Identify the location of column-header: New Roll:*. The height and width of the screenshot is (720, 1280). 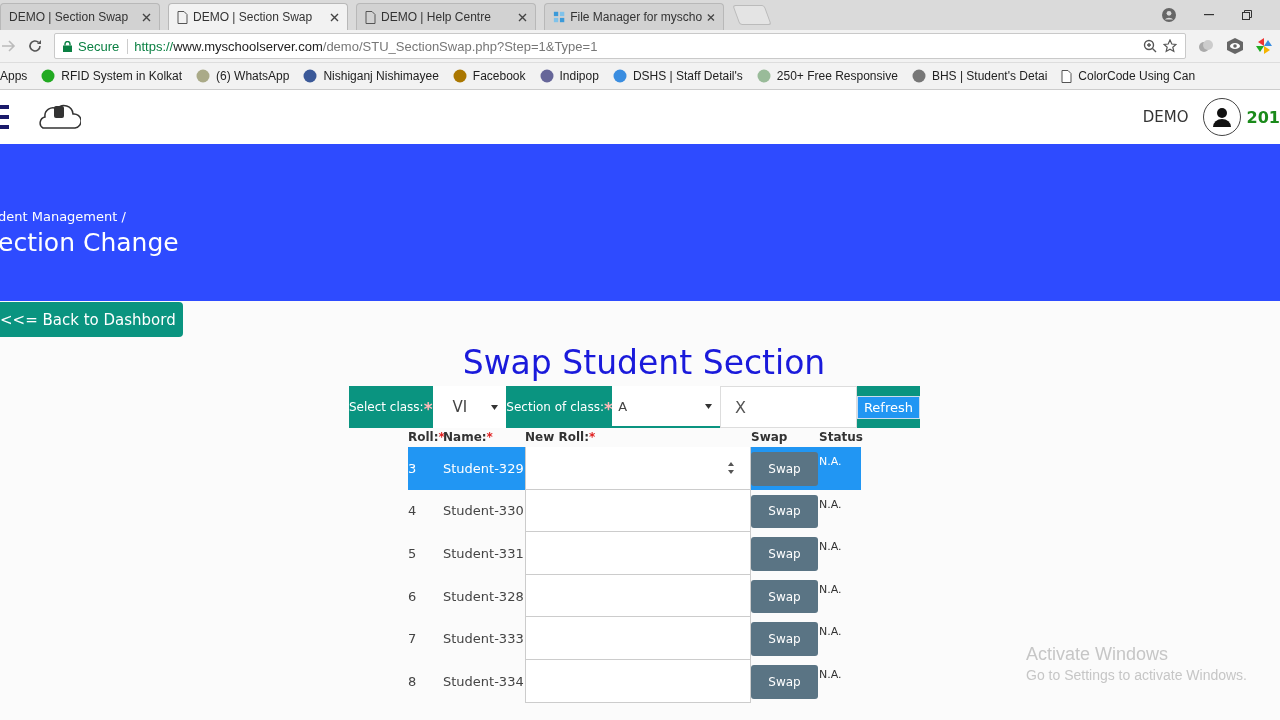
(561, 438).